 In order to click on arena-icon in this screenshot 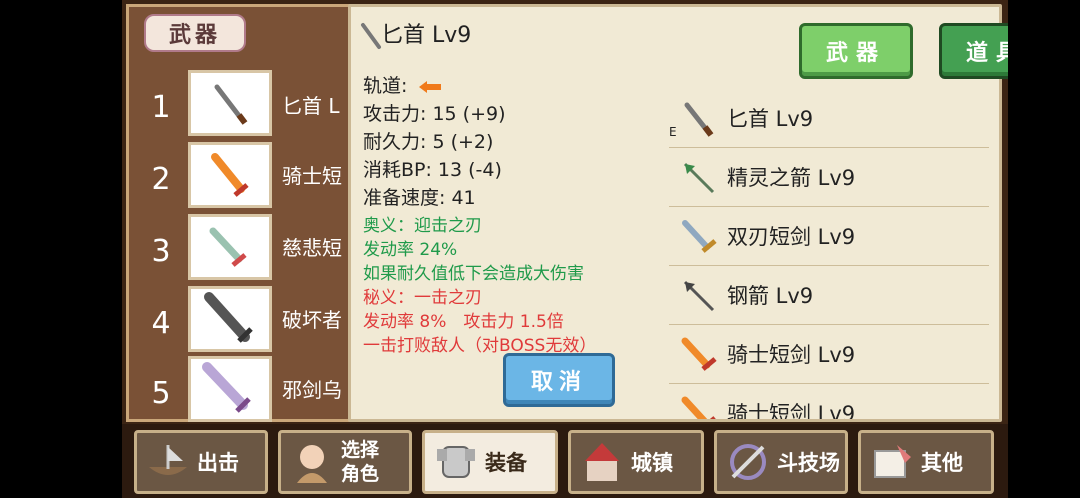, I will do `click(748, 462)`.